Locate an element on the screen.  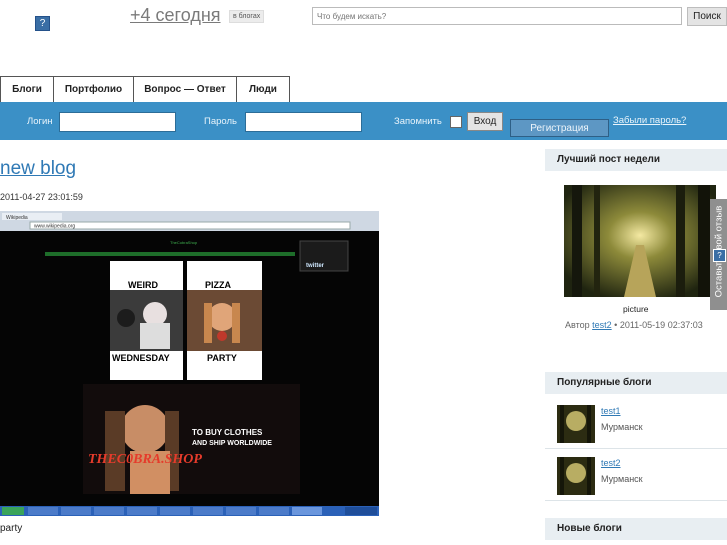
best-post-caption: picture is located at coordinates (636, 309).